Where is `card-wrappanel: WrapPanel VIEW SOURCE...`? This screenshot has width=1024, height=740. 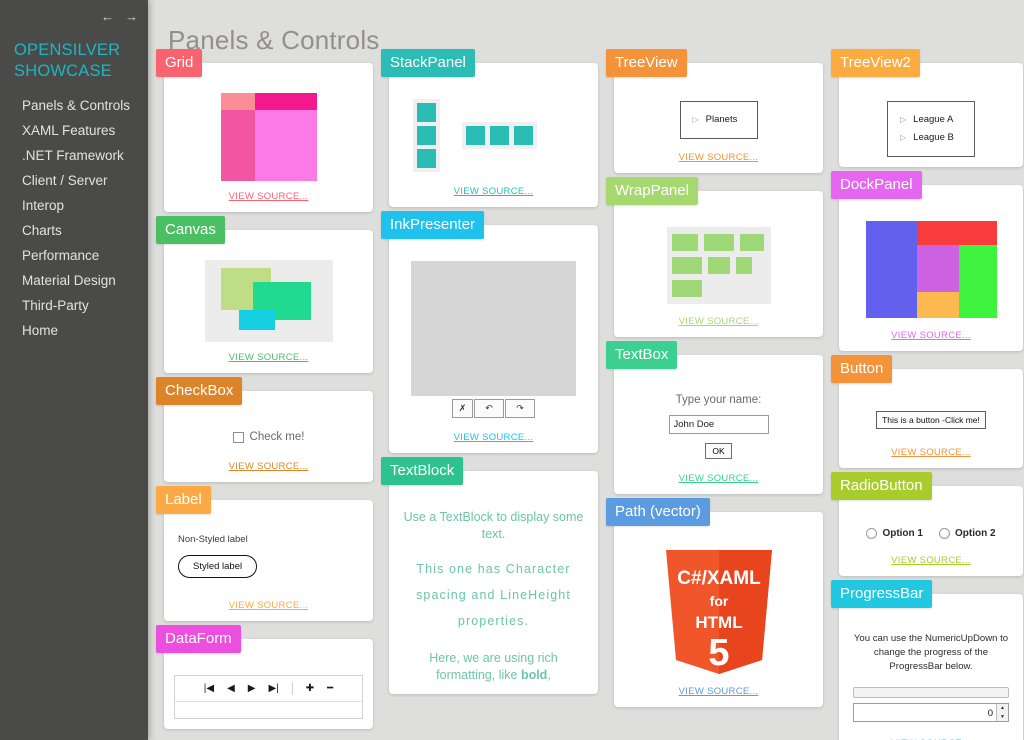 card-wrappanel: WrapPanel VIEW SOURCE... is located at coordinates (714, 257).